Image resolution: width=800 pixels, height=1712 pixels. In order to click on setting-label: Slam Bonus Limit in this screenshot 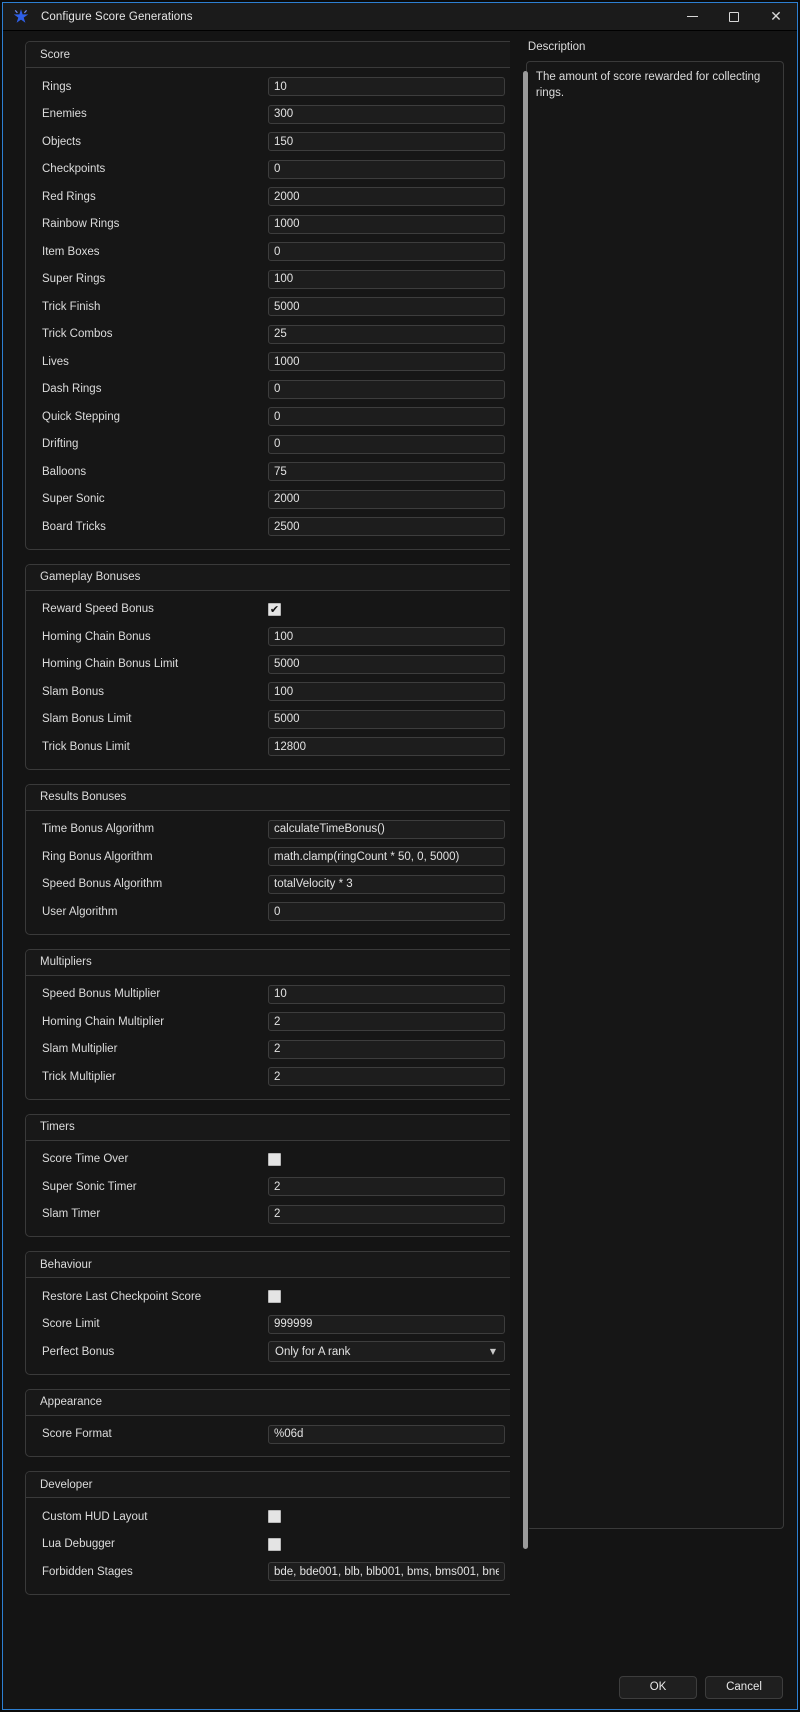, I will do `click(87, 719)`.